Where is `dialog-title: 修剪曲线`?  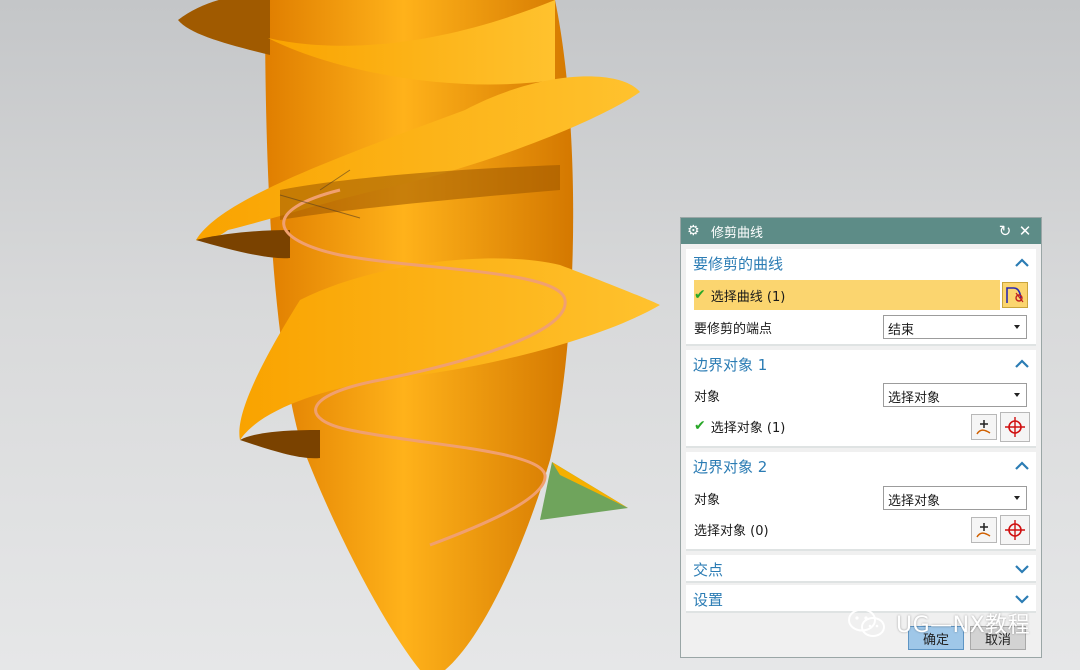 dialog-title: 修剪曲线 is located at coordinates (737, 233).